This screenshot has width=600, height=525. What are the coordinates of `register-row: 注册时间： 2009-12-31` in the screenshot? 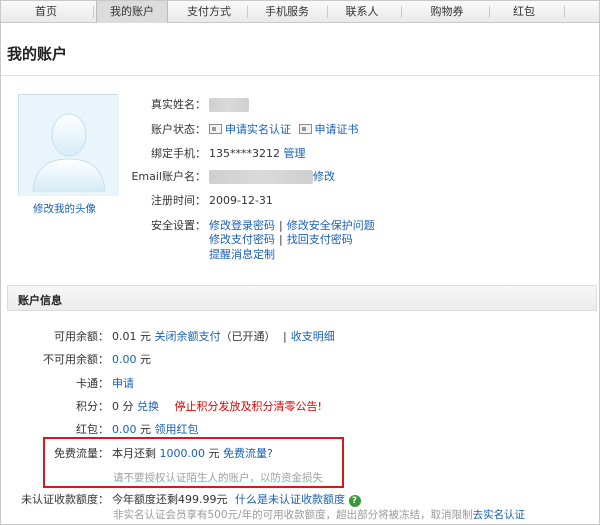 It's located at (261, 201).